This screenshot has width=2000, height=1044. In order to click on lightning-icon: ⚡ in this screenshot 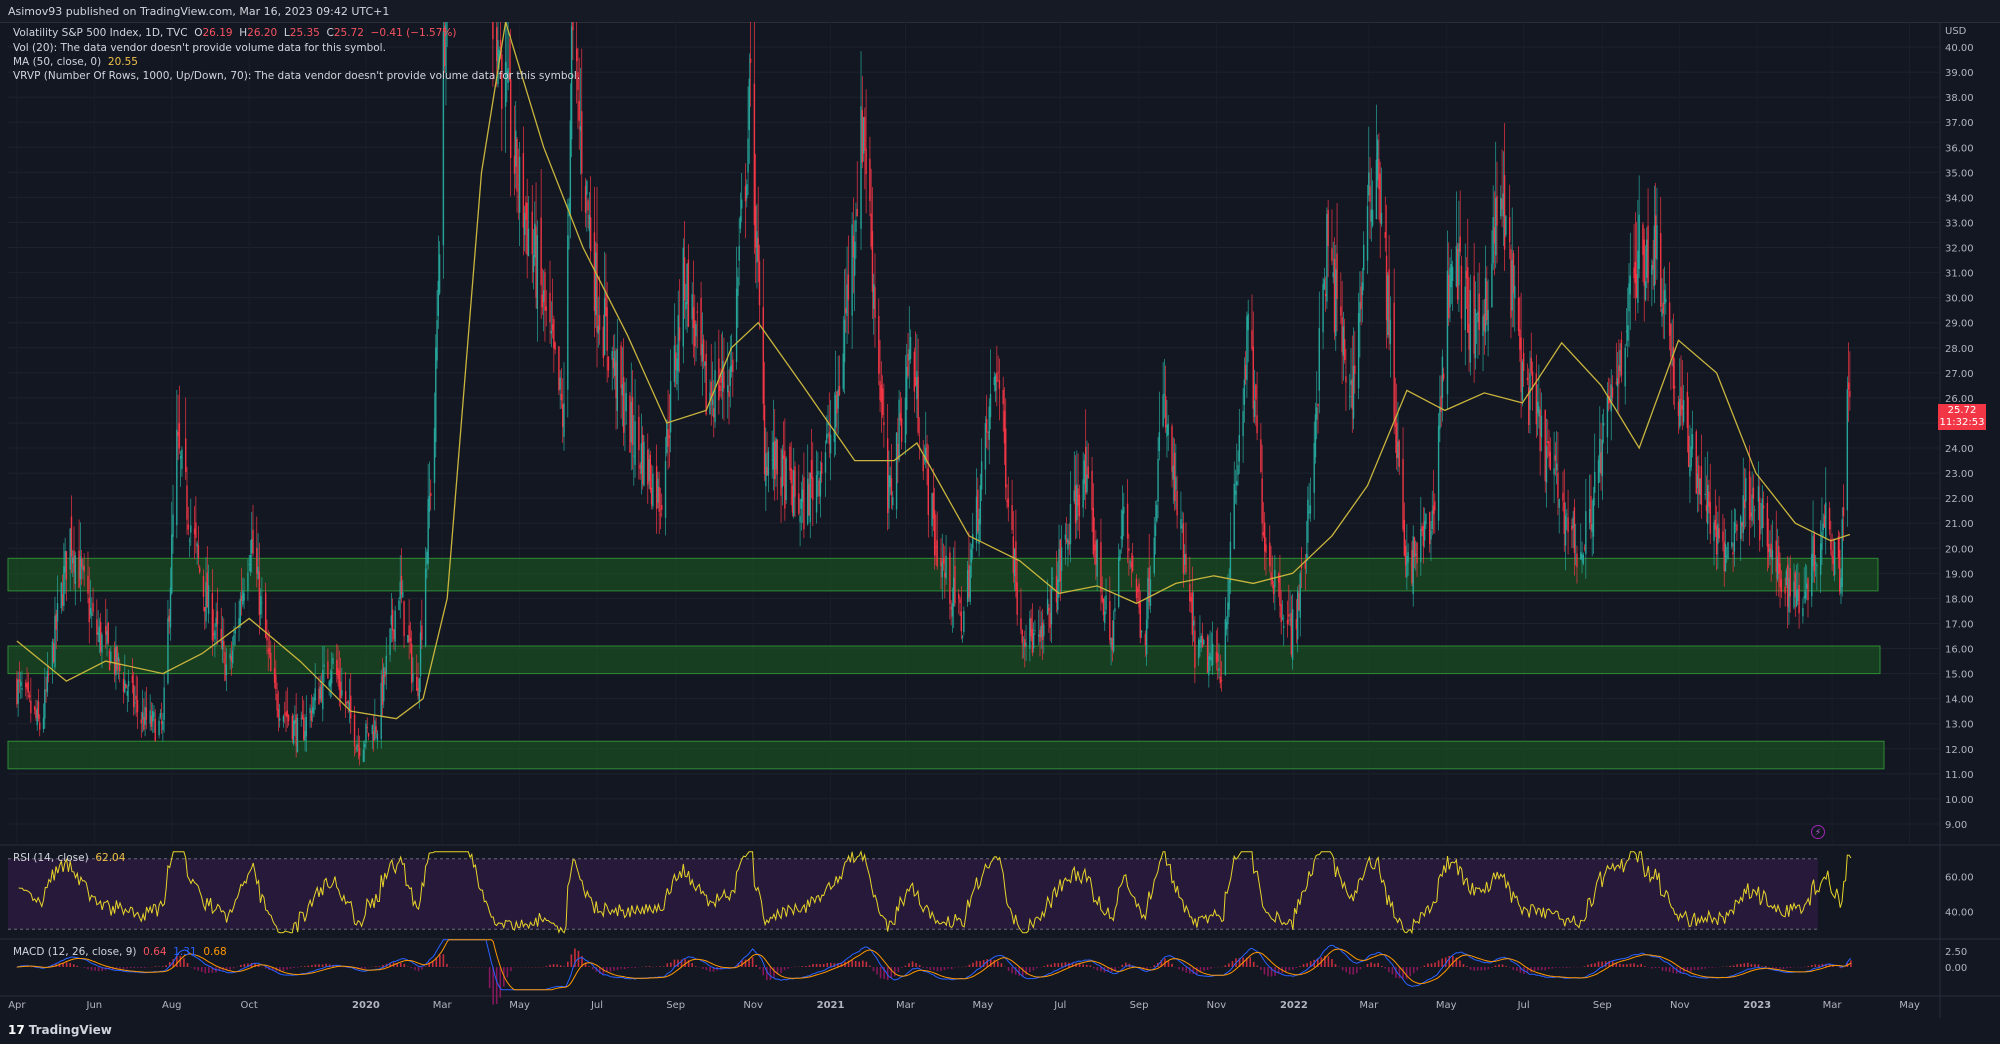, I will do `click(1818, 832)`.